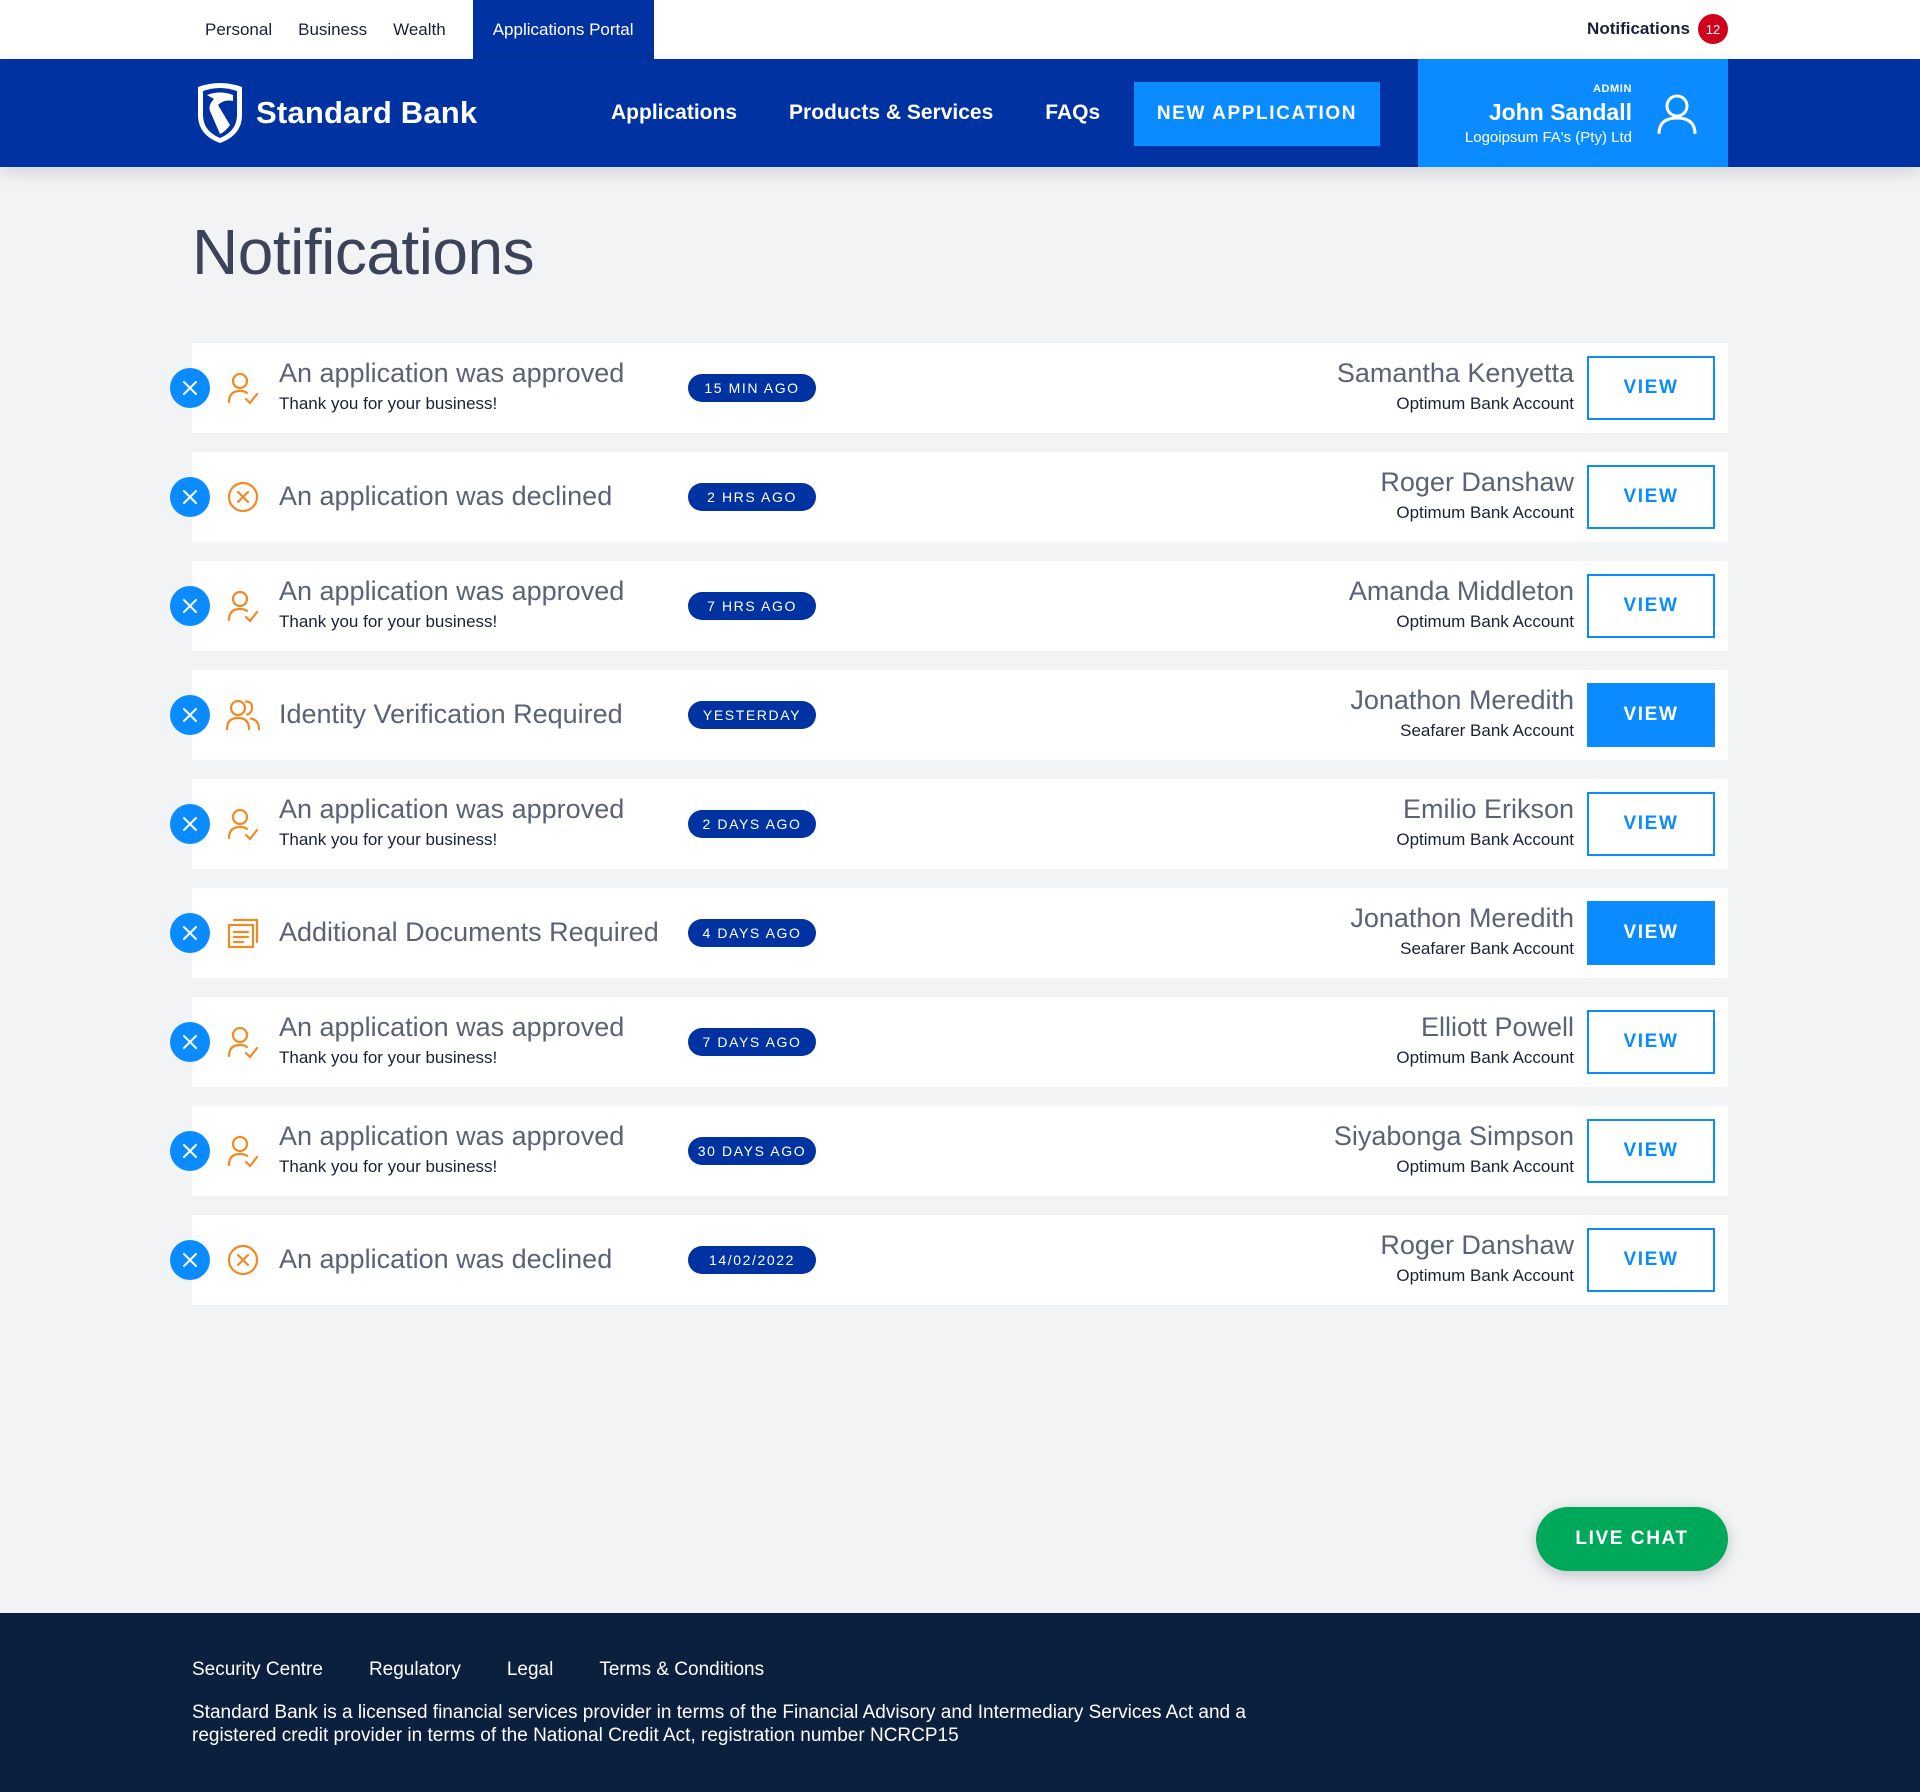  What do you see at coordinates (257, 1670) in the screenshot?
I see `footer-link-security-centre: Security Centre` at bounding box center [257, 1670].